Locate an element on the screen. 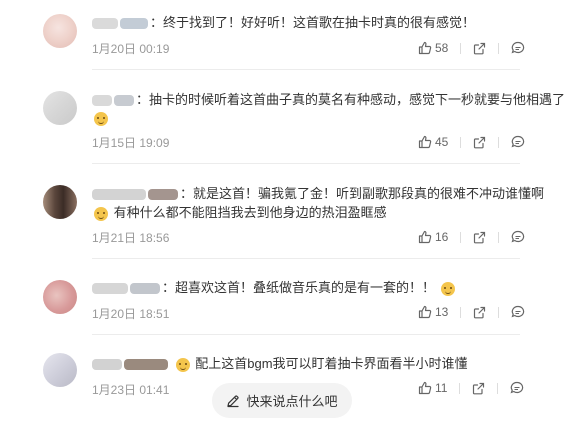 The height and width of the screenshot is (421, 564). like-count: 16 is located at coordinates (442, 237).